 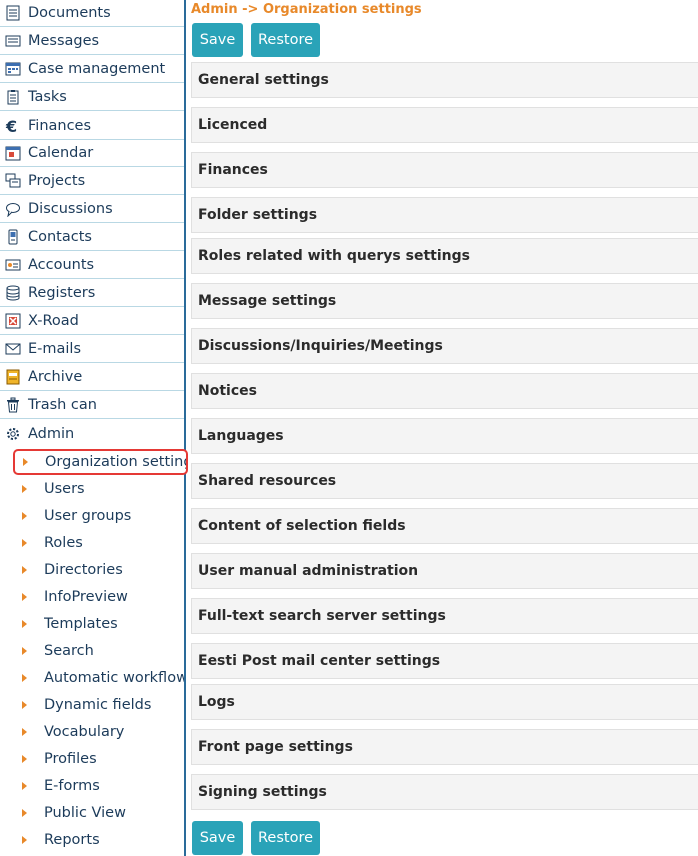 I want to click on sidebar-item-discussions: Discussions, so click(x=92, y=209).